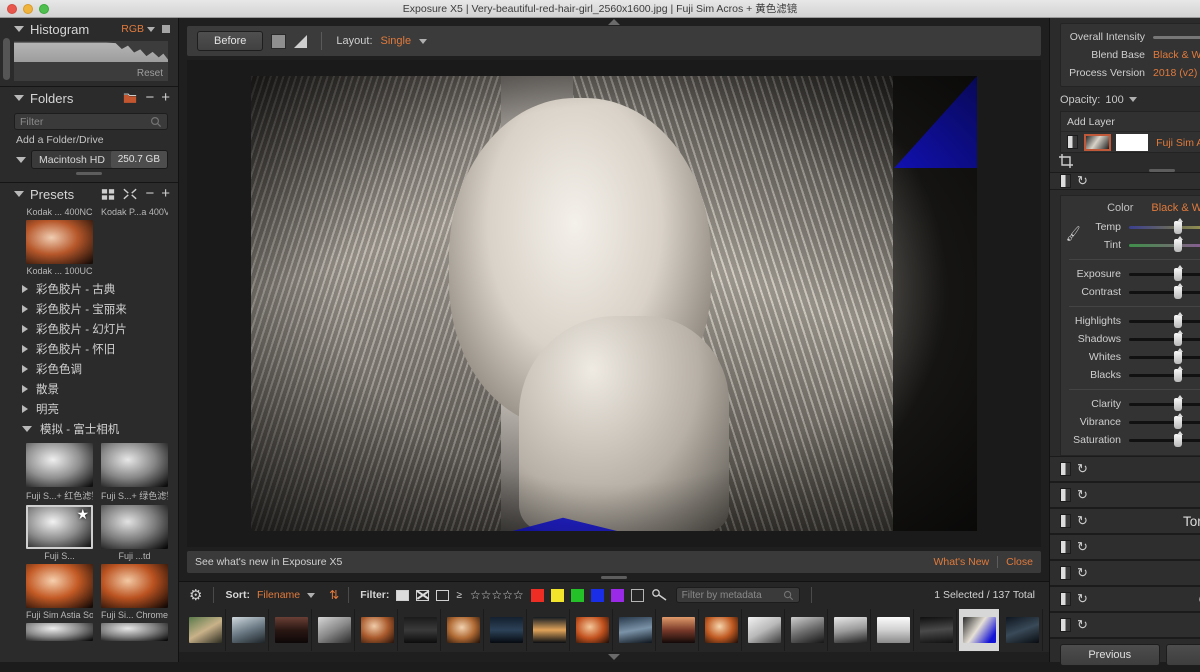 The width and height of the screenshot is (1200, 672). I want to click on section-overlays: ↻Overlays, so click(1125, 599).